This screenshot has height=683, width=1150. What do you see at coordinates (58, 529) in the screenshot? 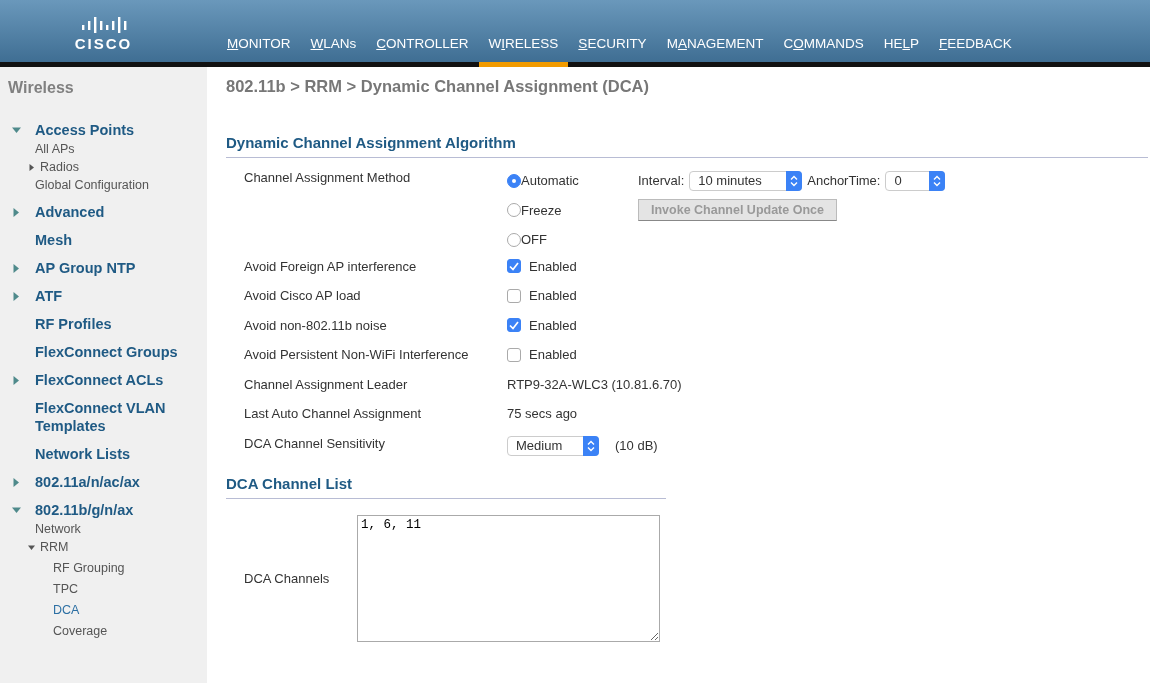
I see `sidebar-subitem: Network` at bounding box center [58, 529].